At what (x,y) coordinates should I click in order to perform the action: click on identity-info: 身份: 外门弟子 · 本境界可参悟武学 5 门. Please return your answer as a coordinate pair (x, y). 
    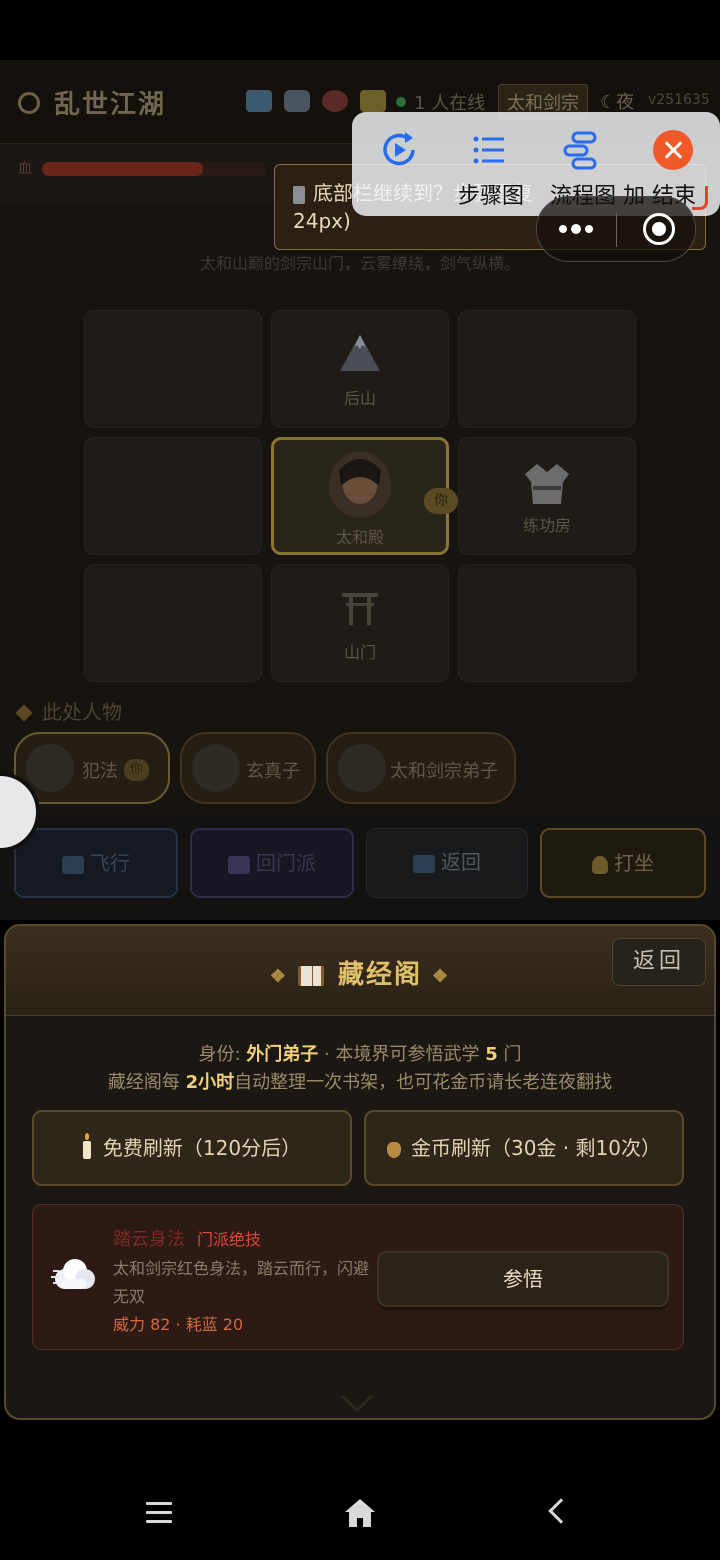
    Looking at the image, I should click on (360, 1054).